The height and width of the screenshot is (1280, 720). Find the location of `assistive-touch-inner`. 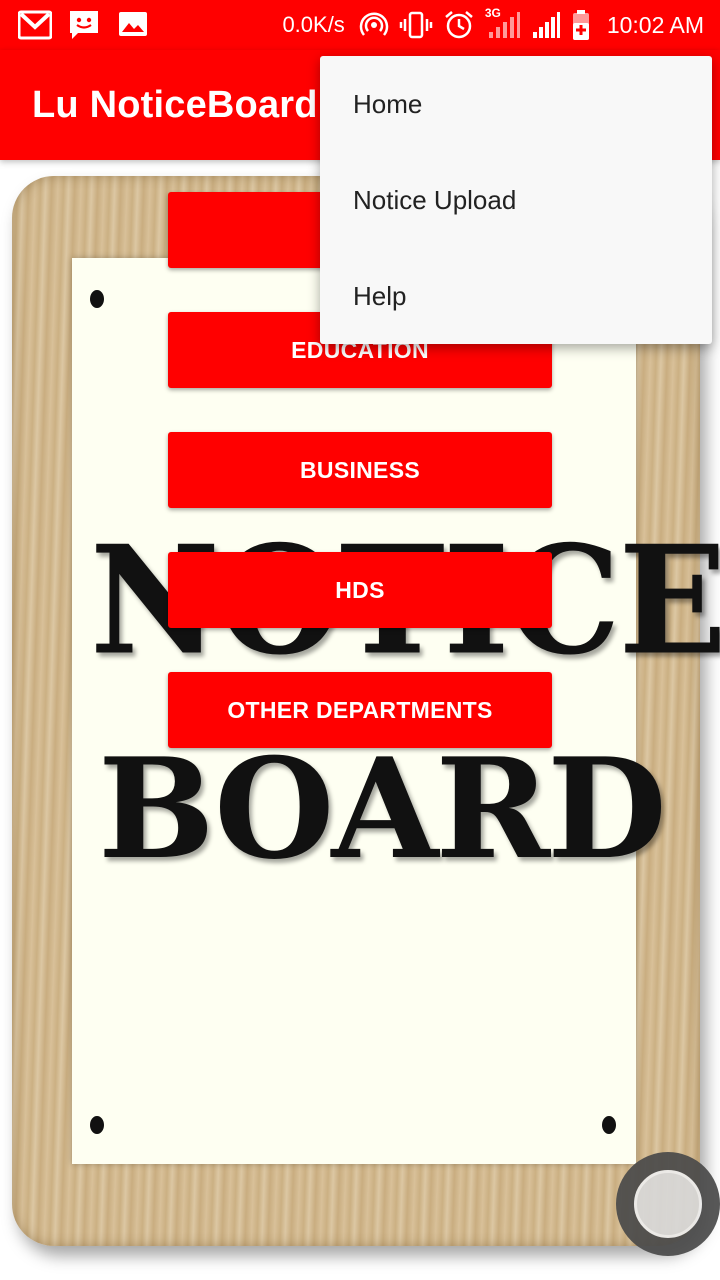

assistive-touch-inner is located at coordinates (668, 1204).